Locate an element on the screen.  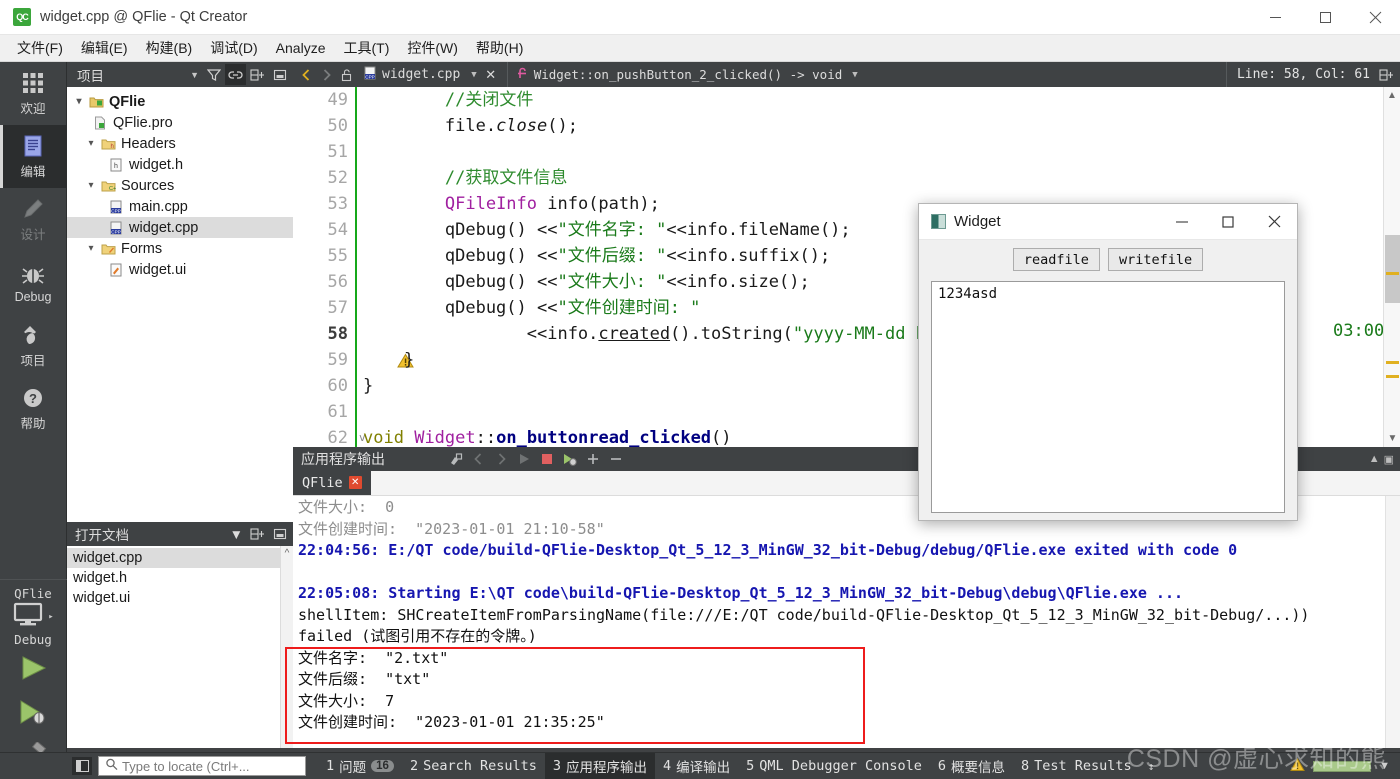
sidebar-toggle-icon is located at coordinates (82, 766).